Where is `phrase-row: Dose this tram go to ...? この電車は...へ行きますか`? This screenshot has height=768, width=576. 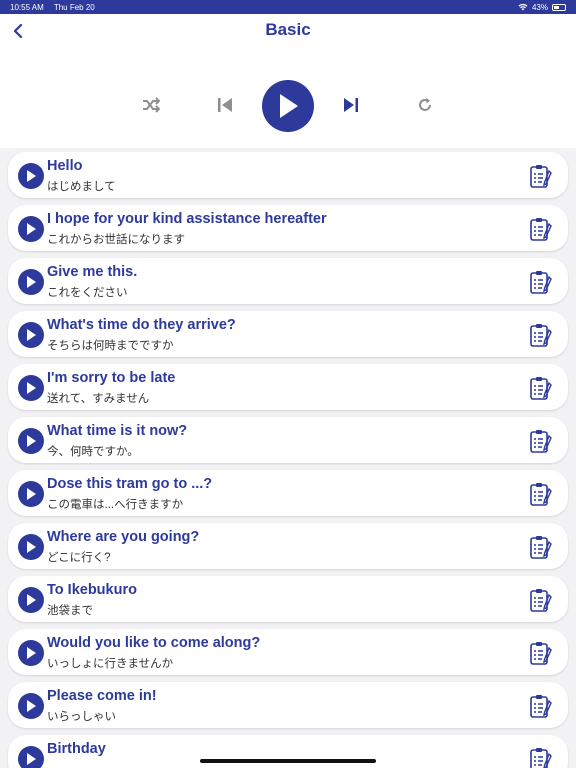 phrase-row: Dose this tram go to ...? この電車は...へ行きますか is located at coordinates (288, 493).